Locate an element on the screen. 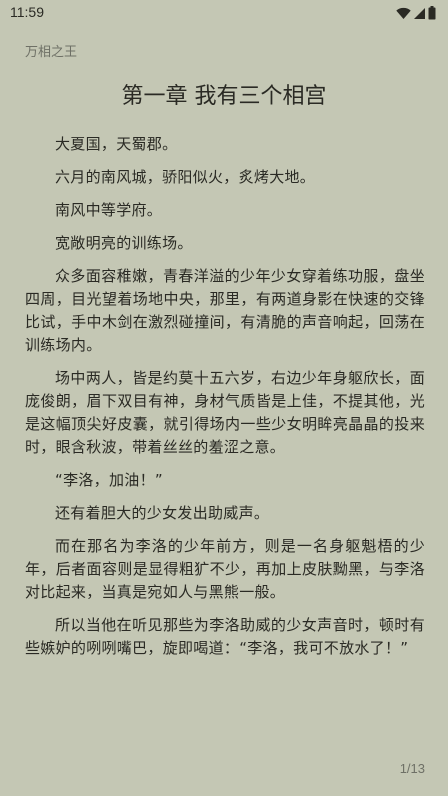 Image resolution: width=448 pixels, height=796 pixels. paragraph: 大夏国，天蜀郡。 is located at coordinates (116, 144).